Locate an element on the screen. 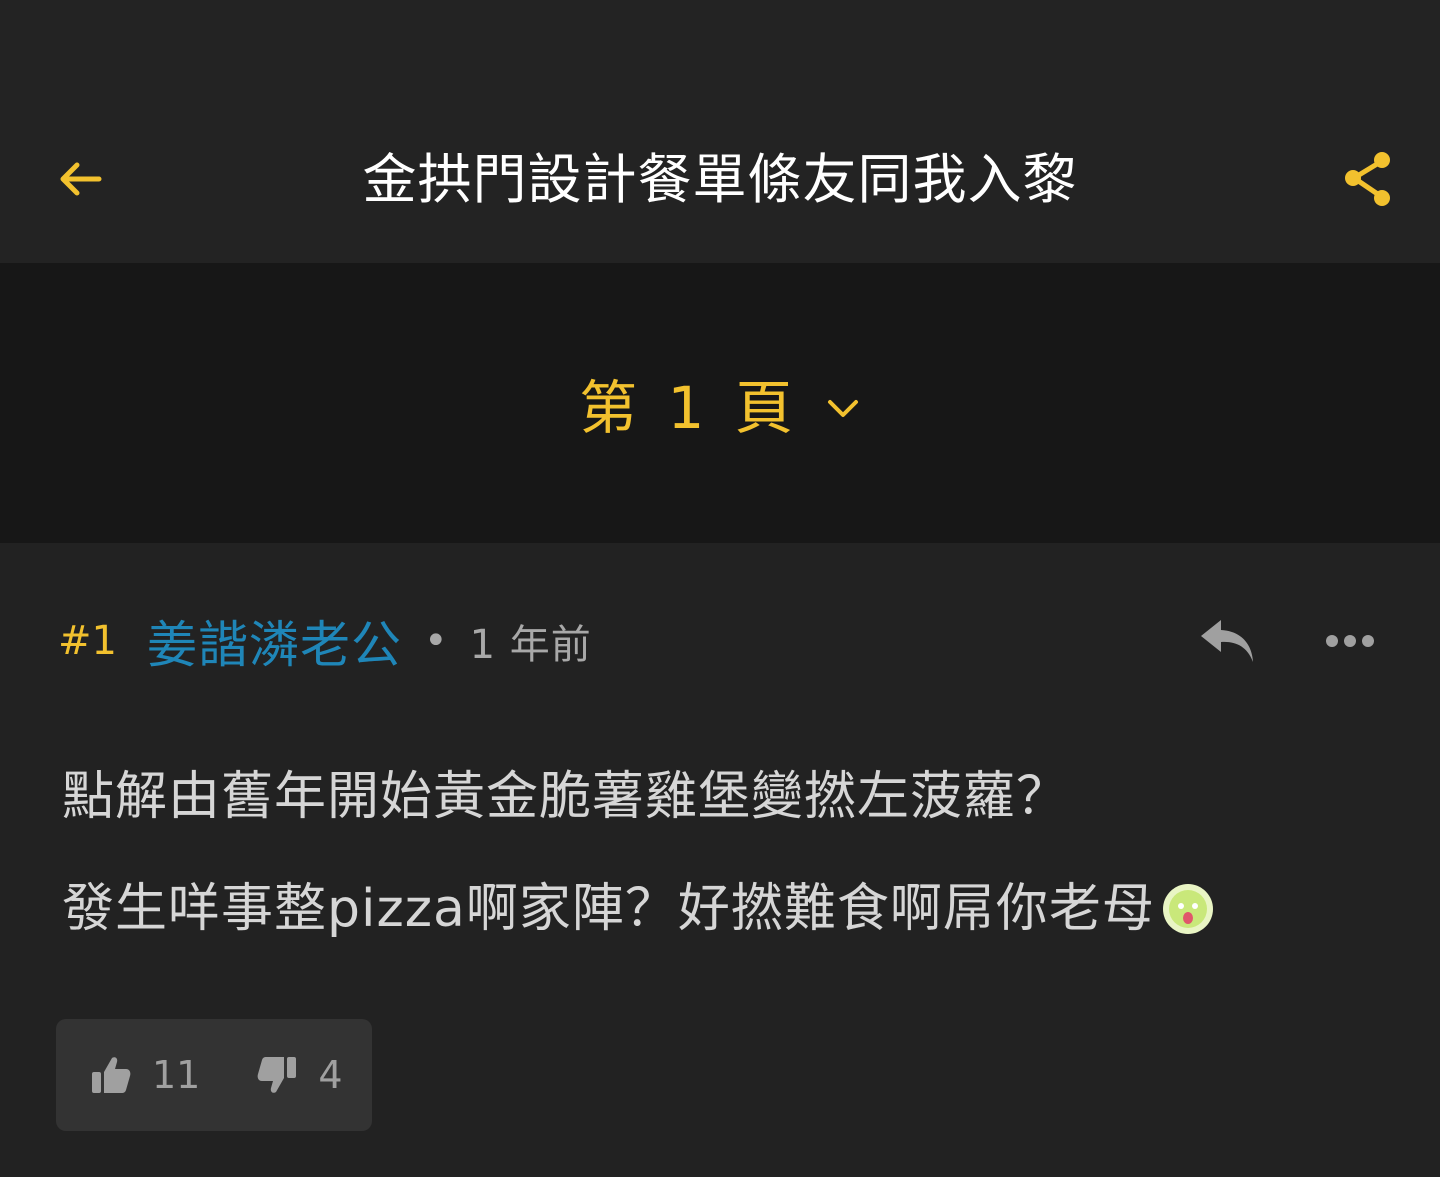  dislike-count: 4 is located at coordinates (330, 1075).